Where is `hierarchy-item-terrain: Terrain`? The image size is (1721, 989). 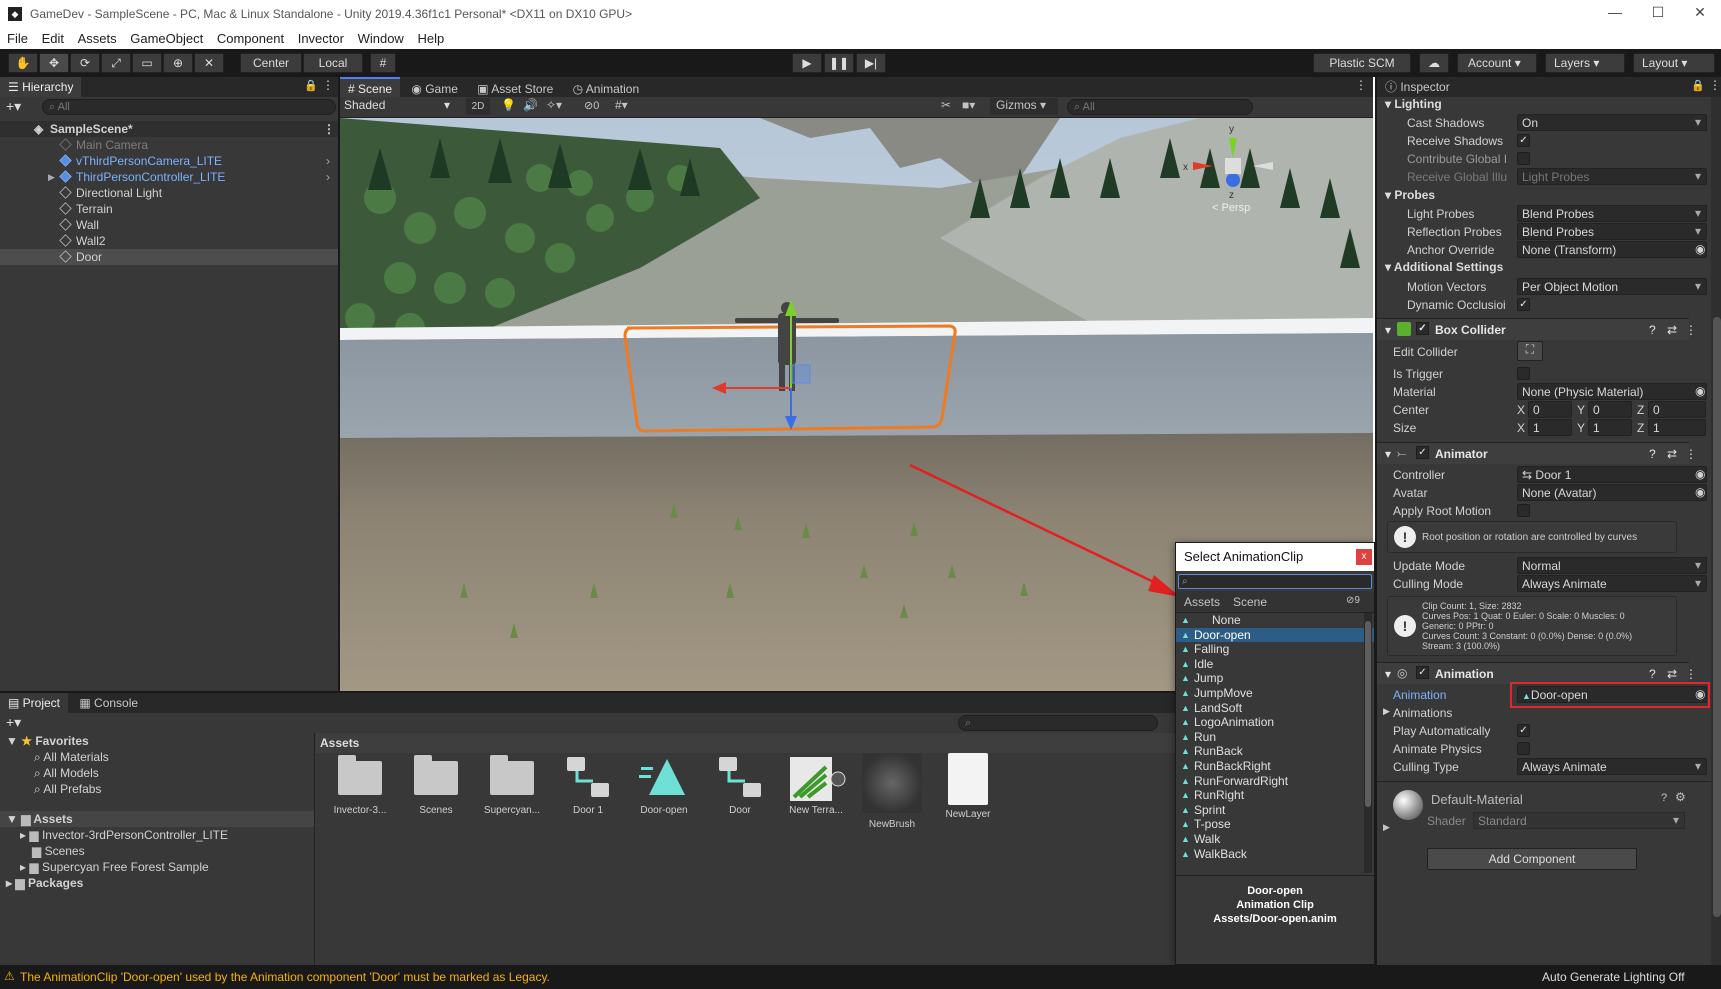 hierarchy-item-terrain: Terrain is located at coordinates (169, 209).